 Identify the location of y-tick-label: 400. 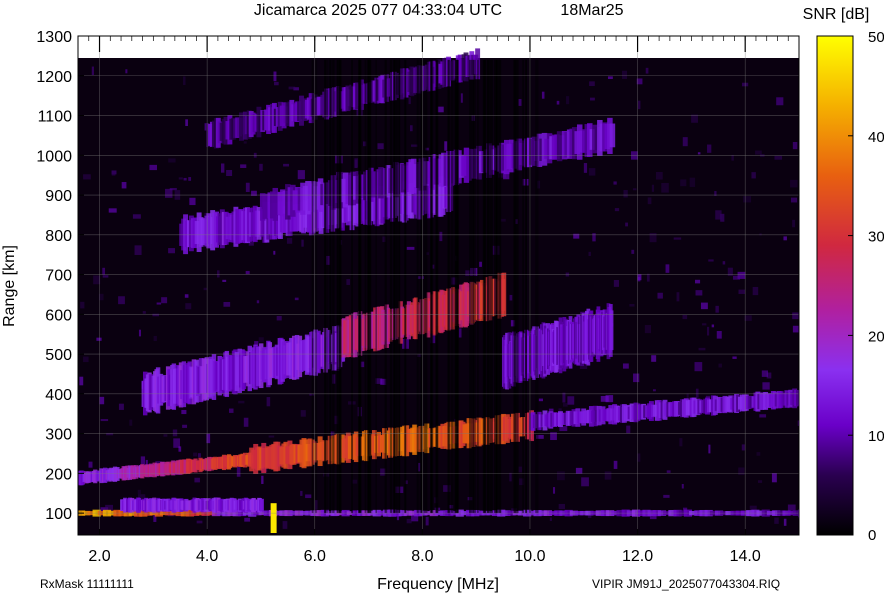
(58, 395).